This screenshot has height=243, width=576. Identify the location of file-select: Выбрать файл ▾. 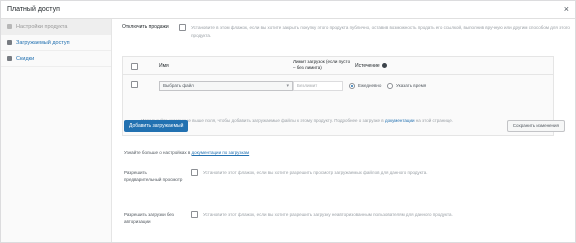
(226, 86).